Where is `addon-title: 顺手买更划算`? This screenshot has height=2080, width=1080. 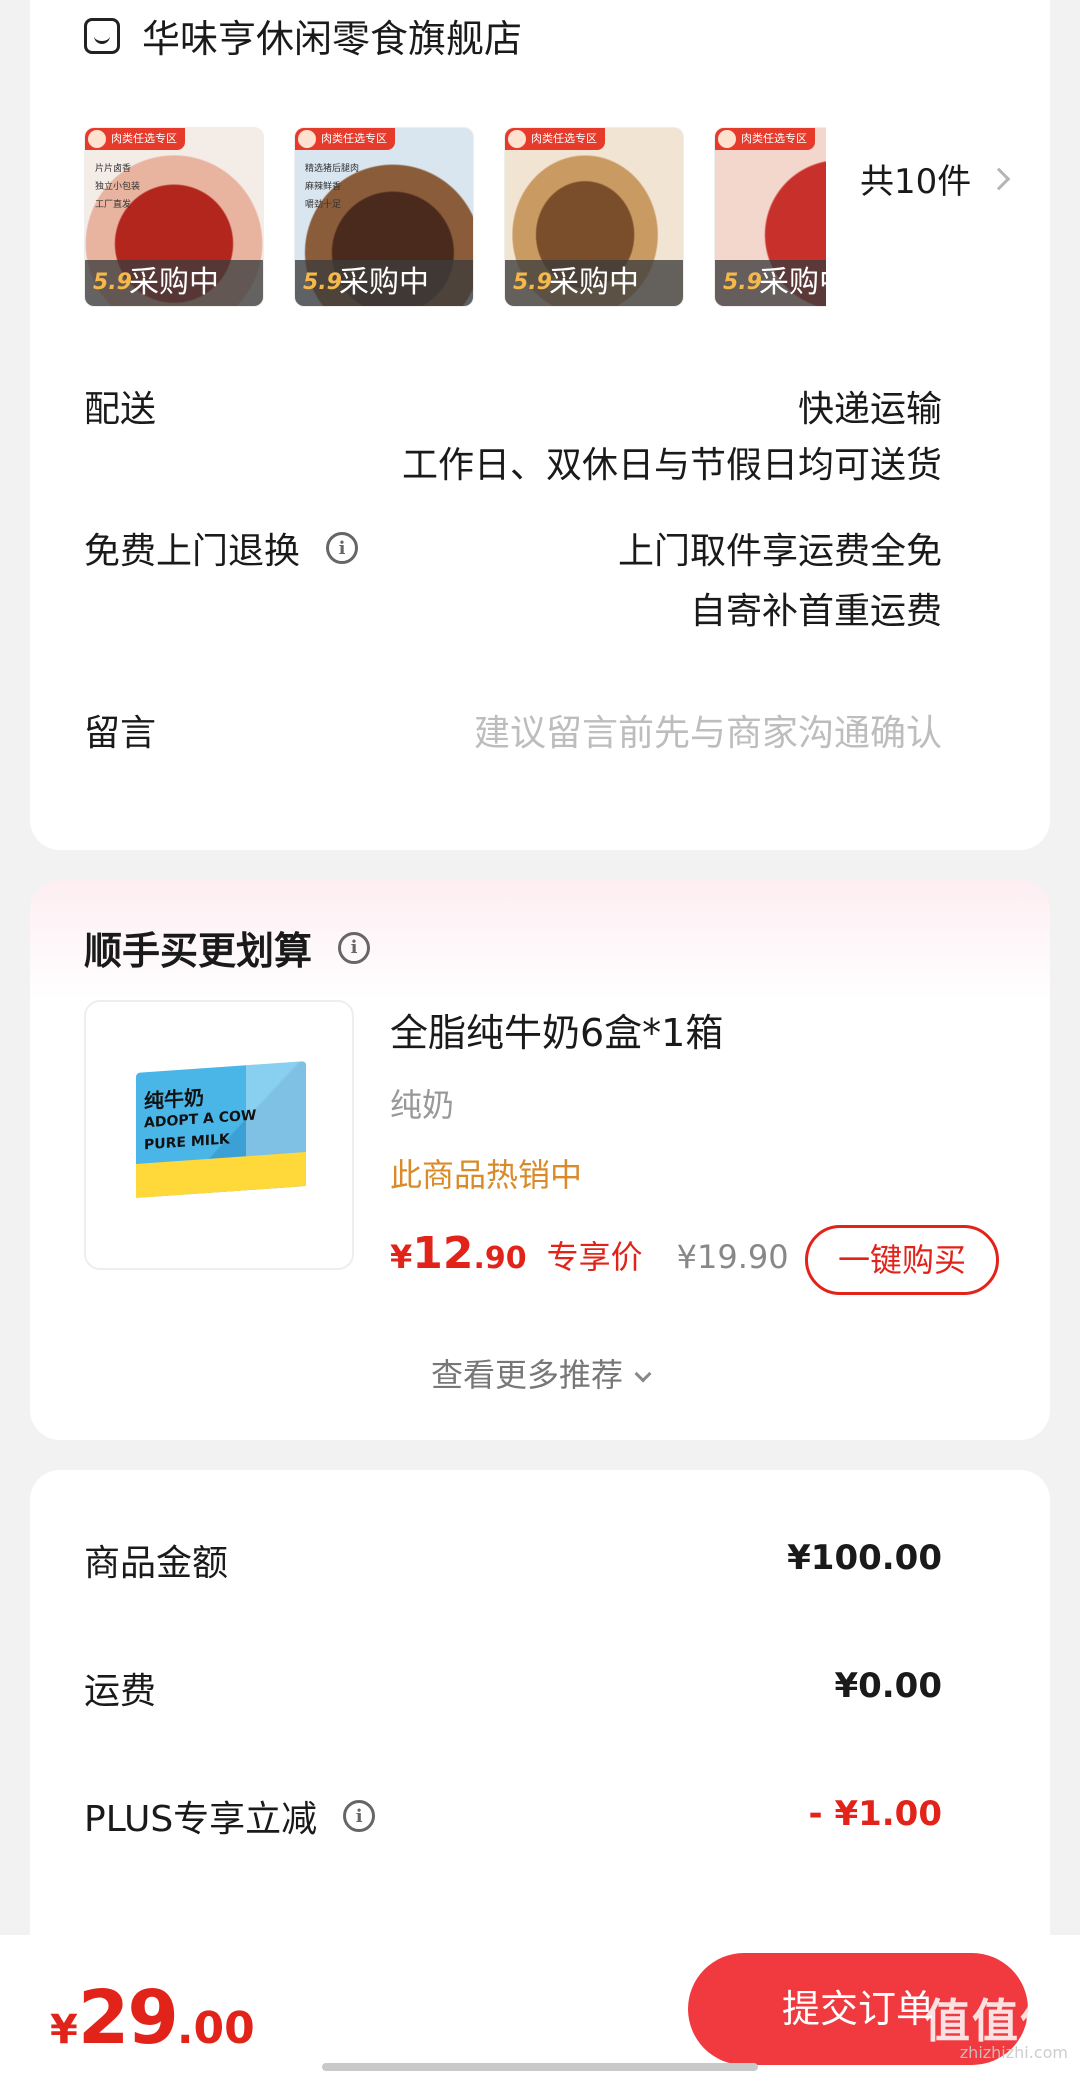
addon-title: 顺手买更划算 is located at coordinates (198, 951).